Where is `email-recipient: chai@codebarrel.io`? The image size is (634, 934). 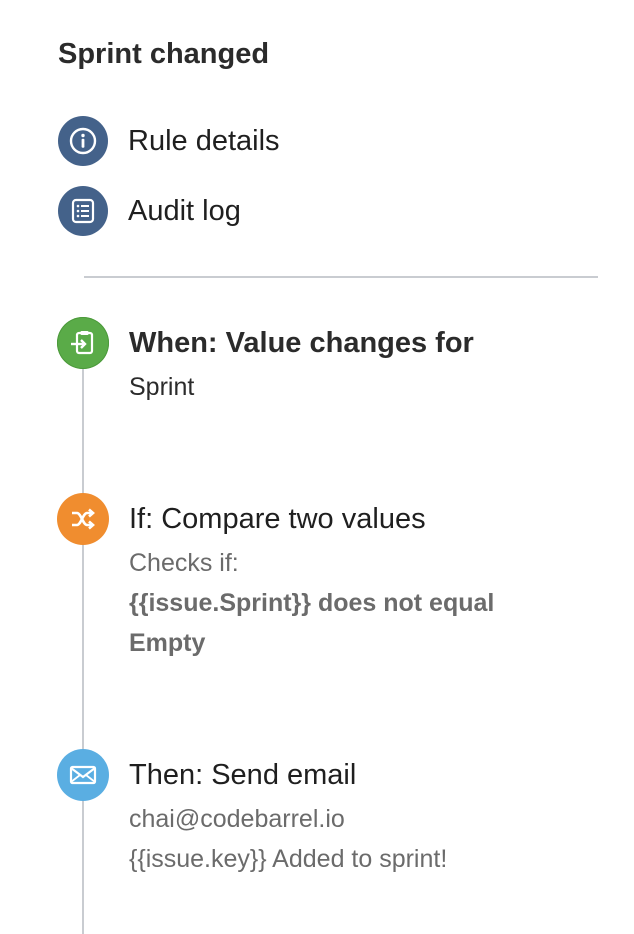 email-recipient: chai@codebarrel.io is located at coordinates (237, 819).